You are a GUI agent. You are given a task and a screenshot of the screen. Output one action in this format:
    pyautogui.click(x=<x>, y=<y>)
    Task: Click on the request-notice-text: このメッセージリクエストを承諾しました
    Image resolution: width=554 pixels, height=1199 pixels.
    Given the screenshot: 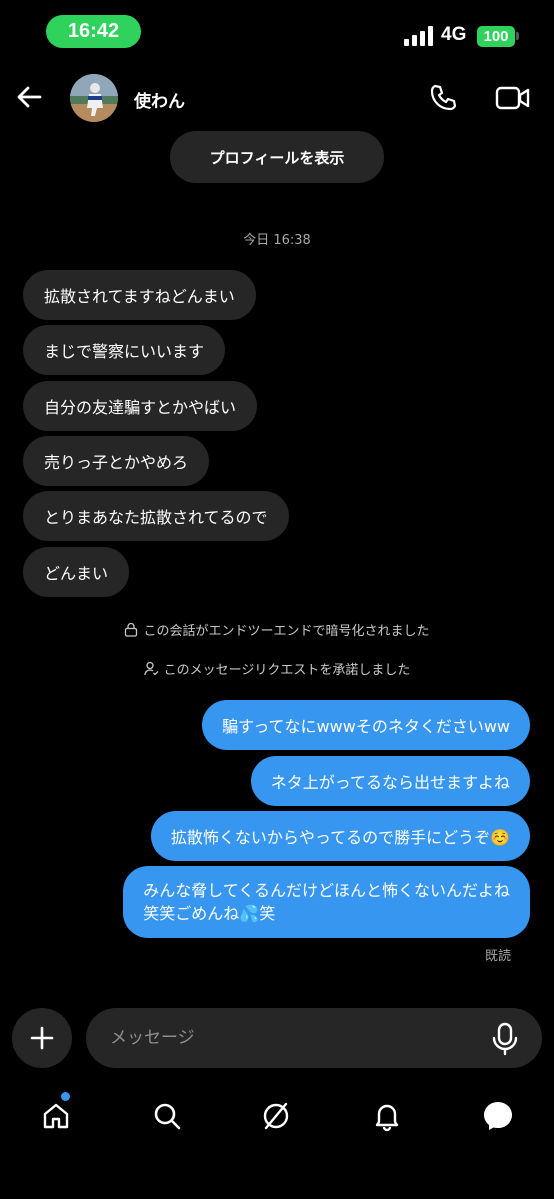 What is the action you would take?
    pyautogui.click(x=287, y=670)
    